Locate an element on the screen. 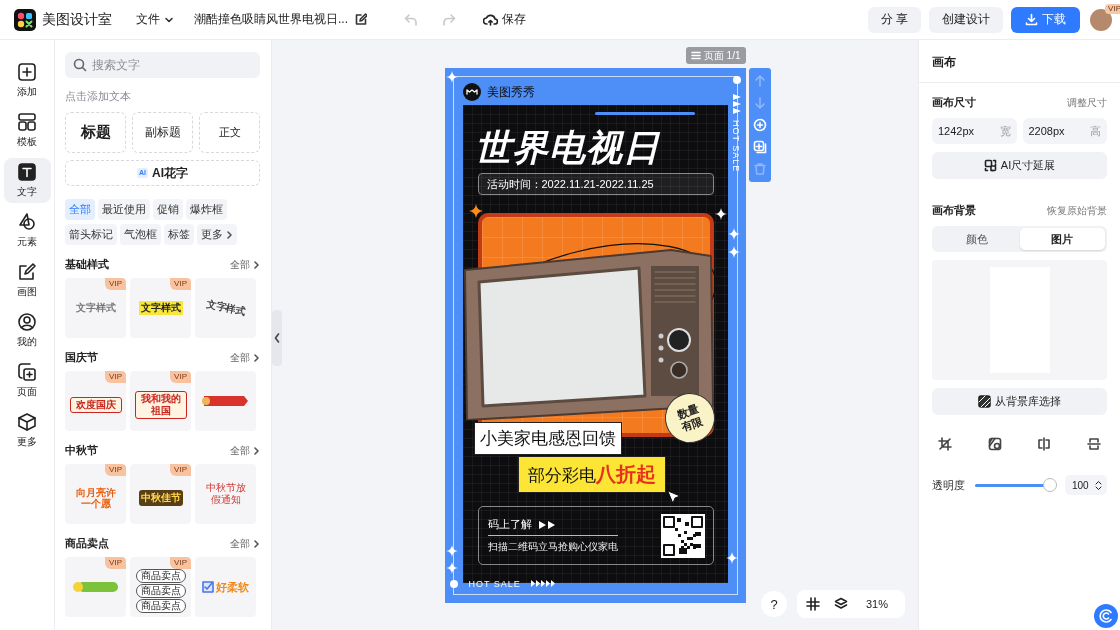 The width and height of the screenshot is (1120, 630). subtitle-preset-button: 副标题 is located at coordinates (162, 132).